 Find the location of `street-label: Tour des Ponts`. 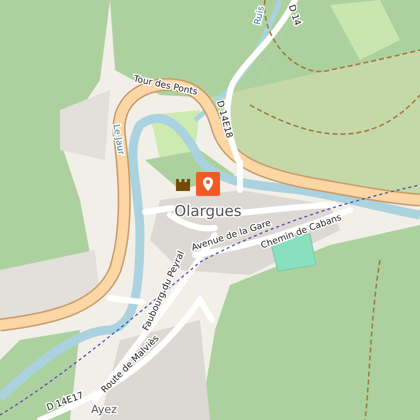

street-label: Tour des Ponts is located at coordinates (165, 86).